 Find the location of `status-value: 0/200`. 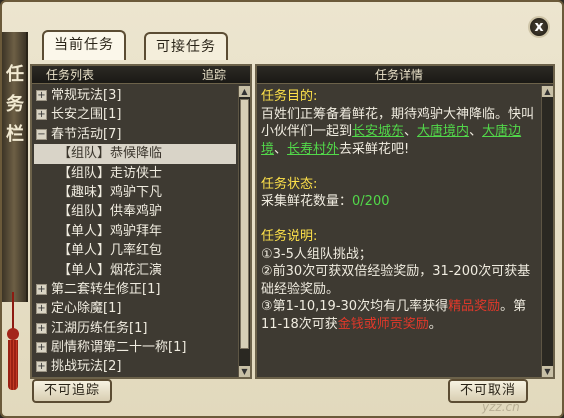

status-value: 0/200 is located at coordinates (371, 201).